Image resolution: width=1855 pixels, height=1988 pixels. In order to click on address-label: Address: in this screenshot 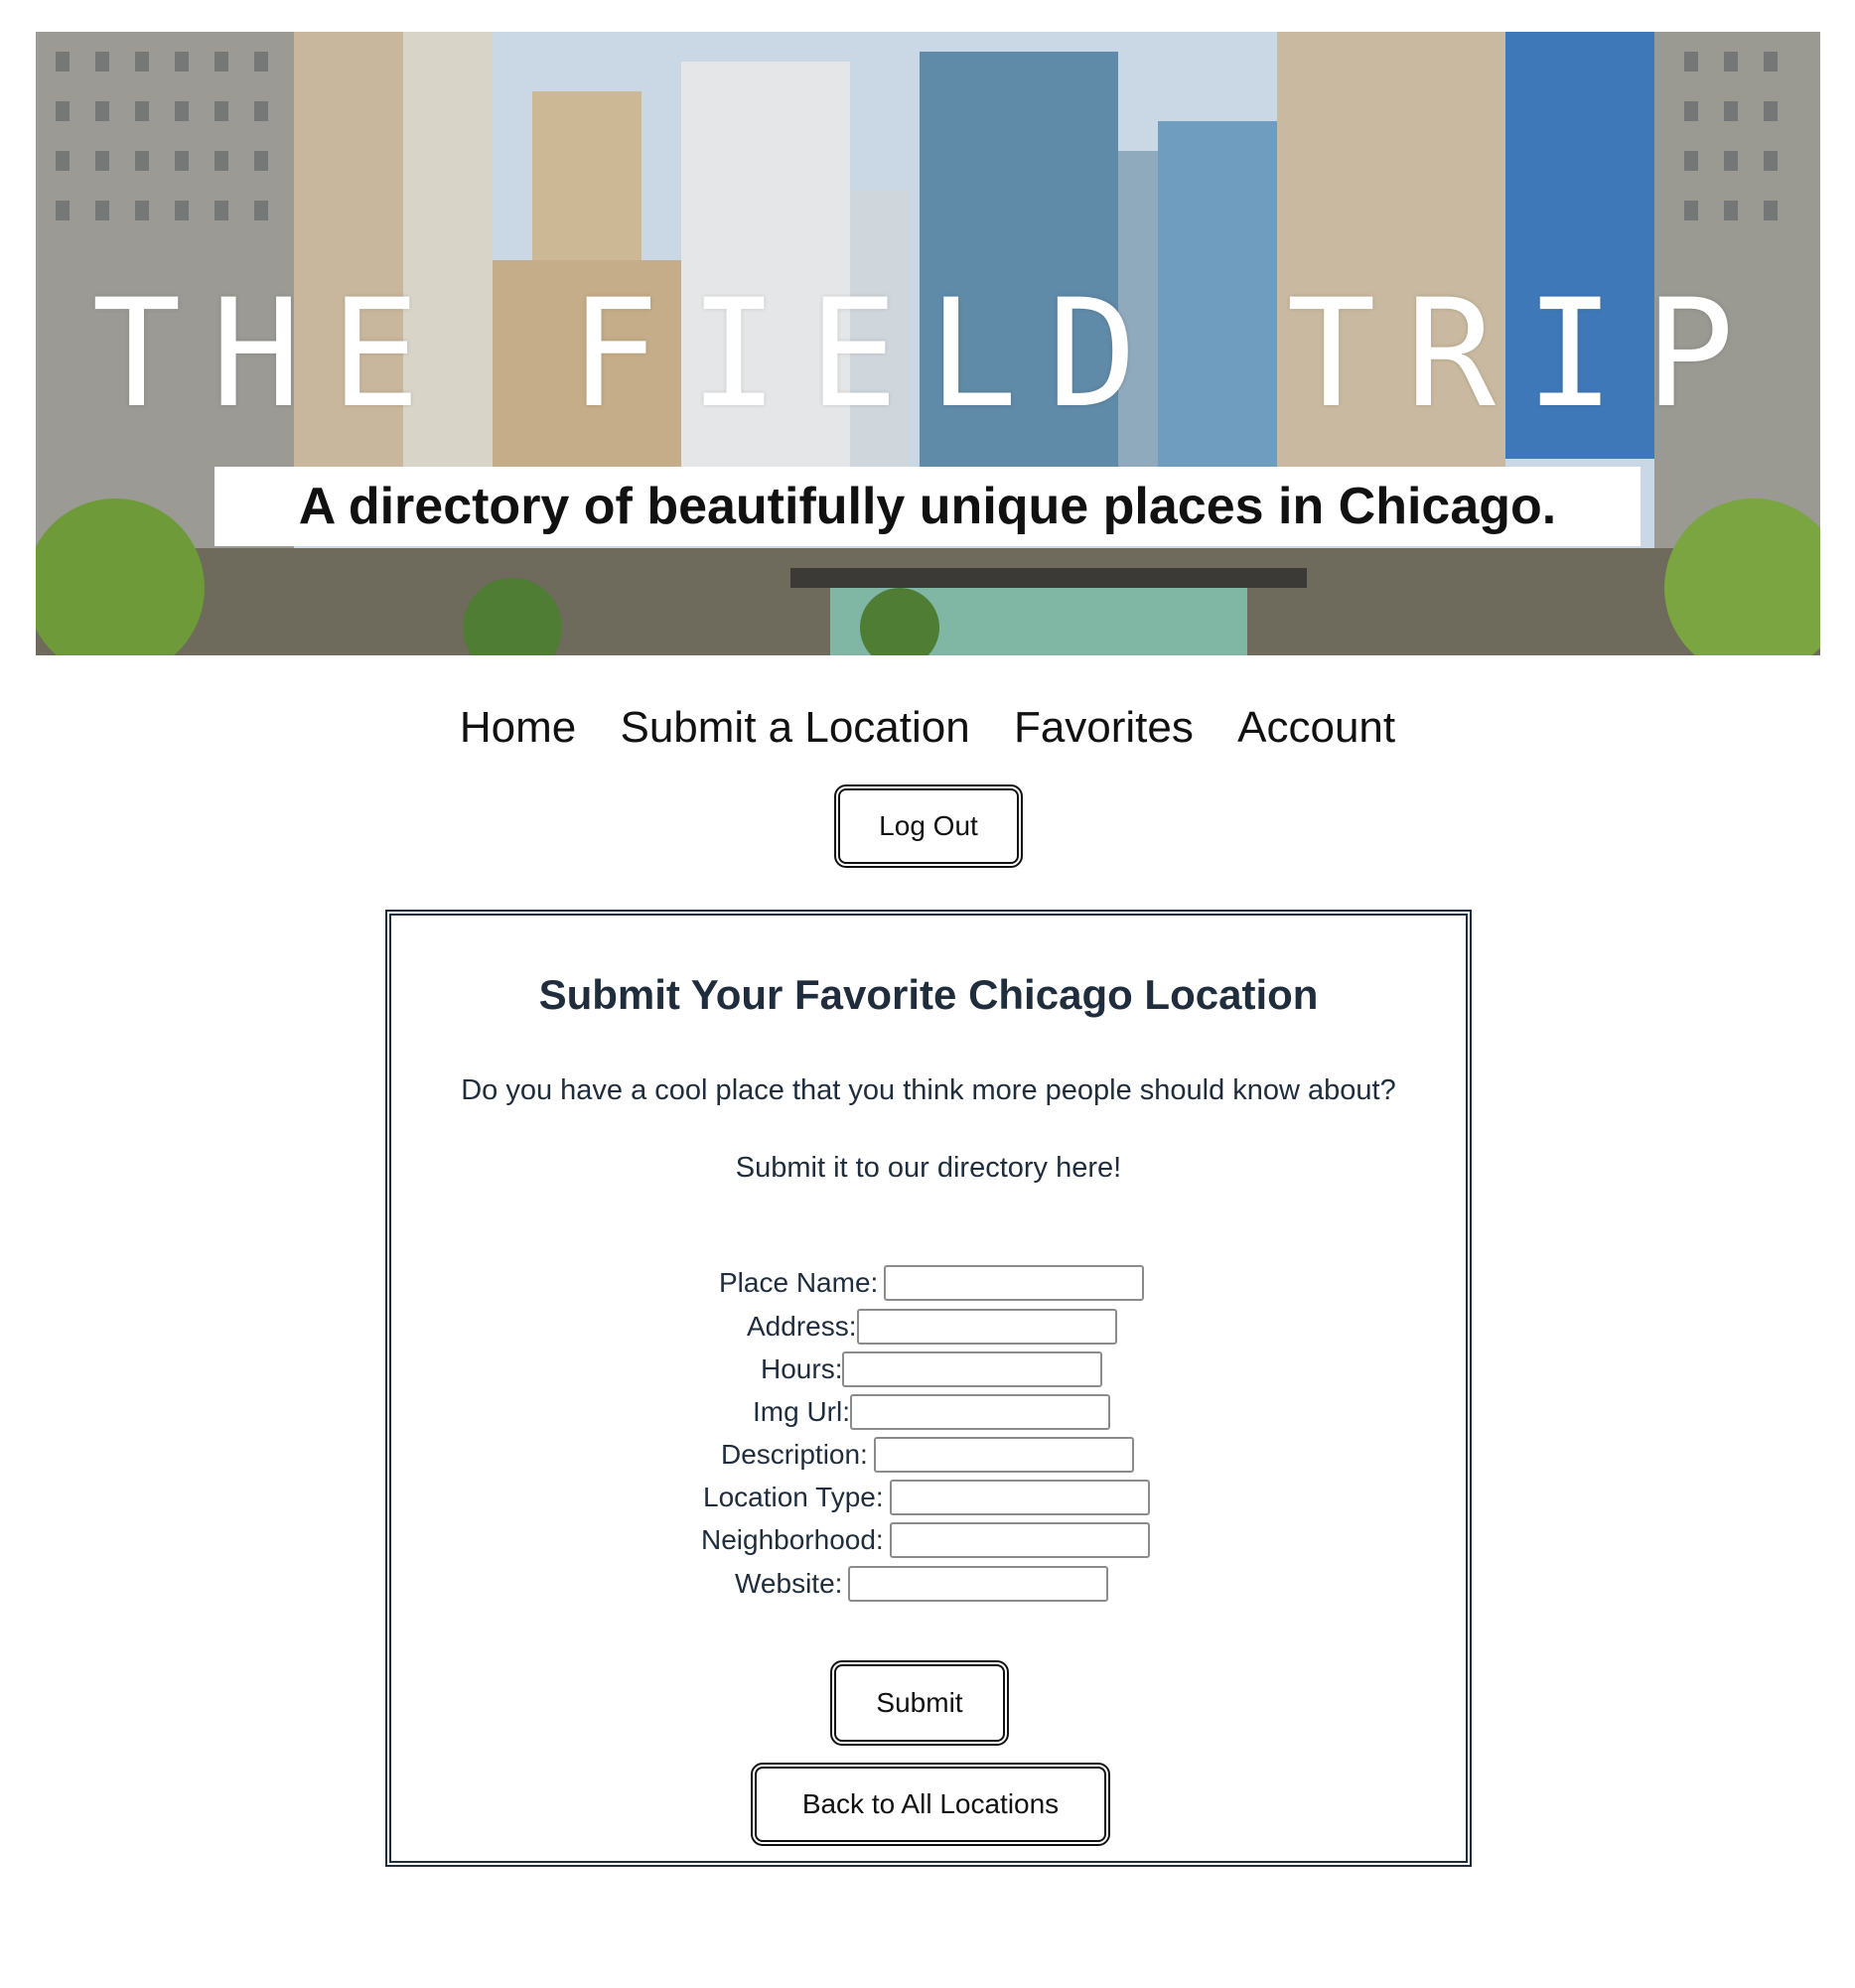, I will do `click(802, 1326)`.